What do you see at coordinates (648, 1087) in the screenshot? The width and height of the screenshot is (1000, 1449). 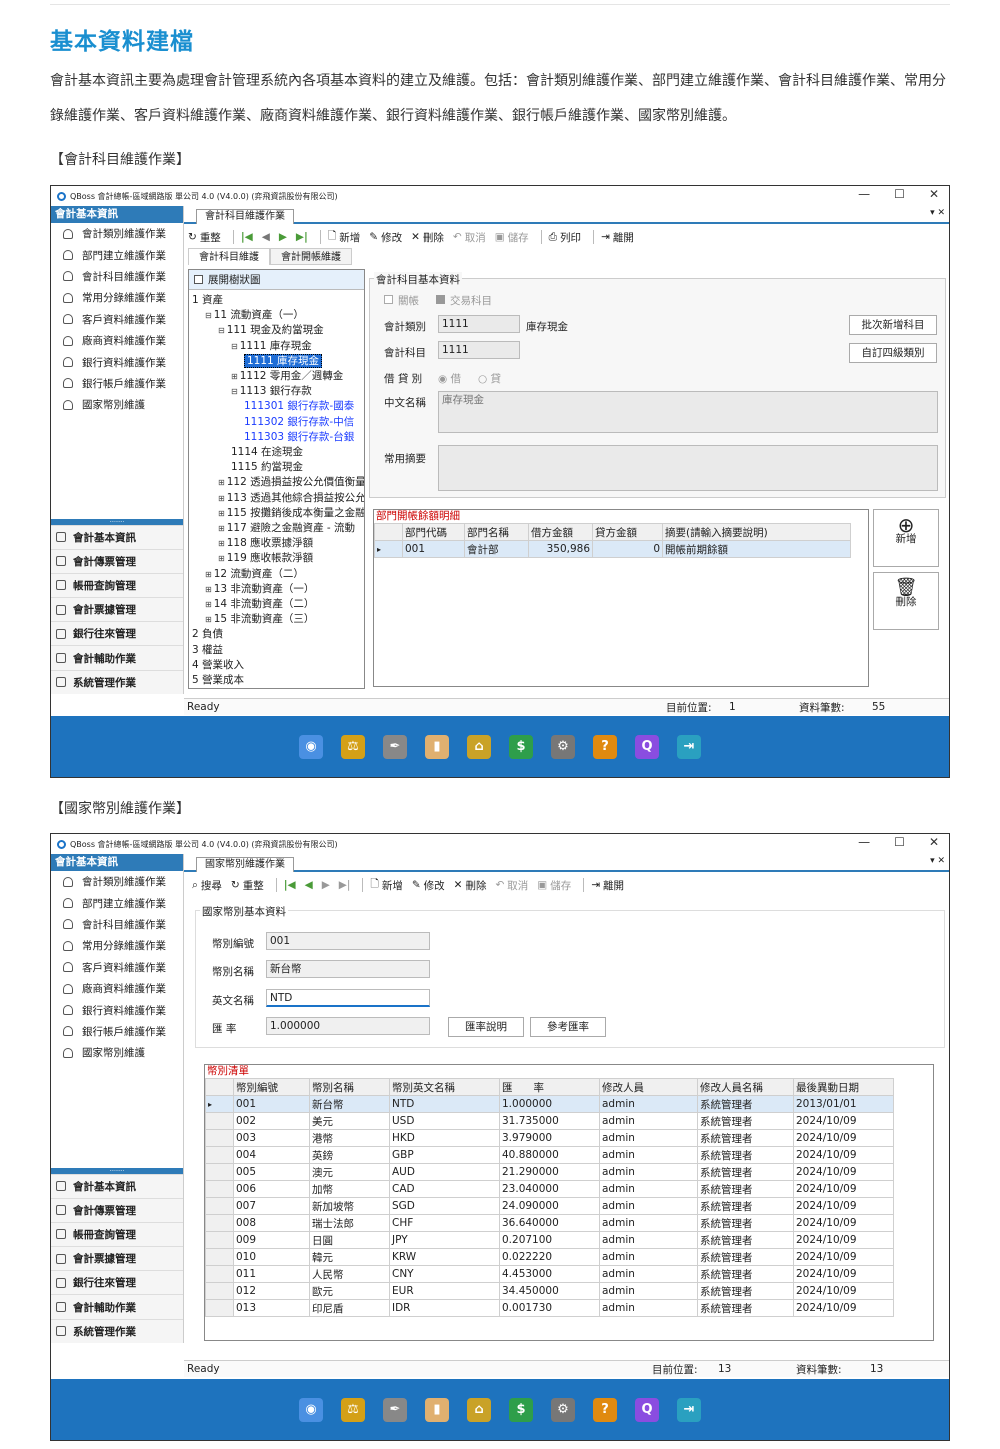 I see `column-header: 修改人員` at bounding box center [648, 1087].